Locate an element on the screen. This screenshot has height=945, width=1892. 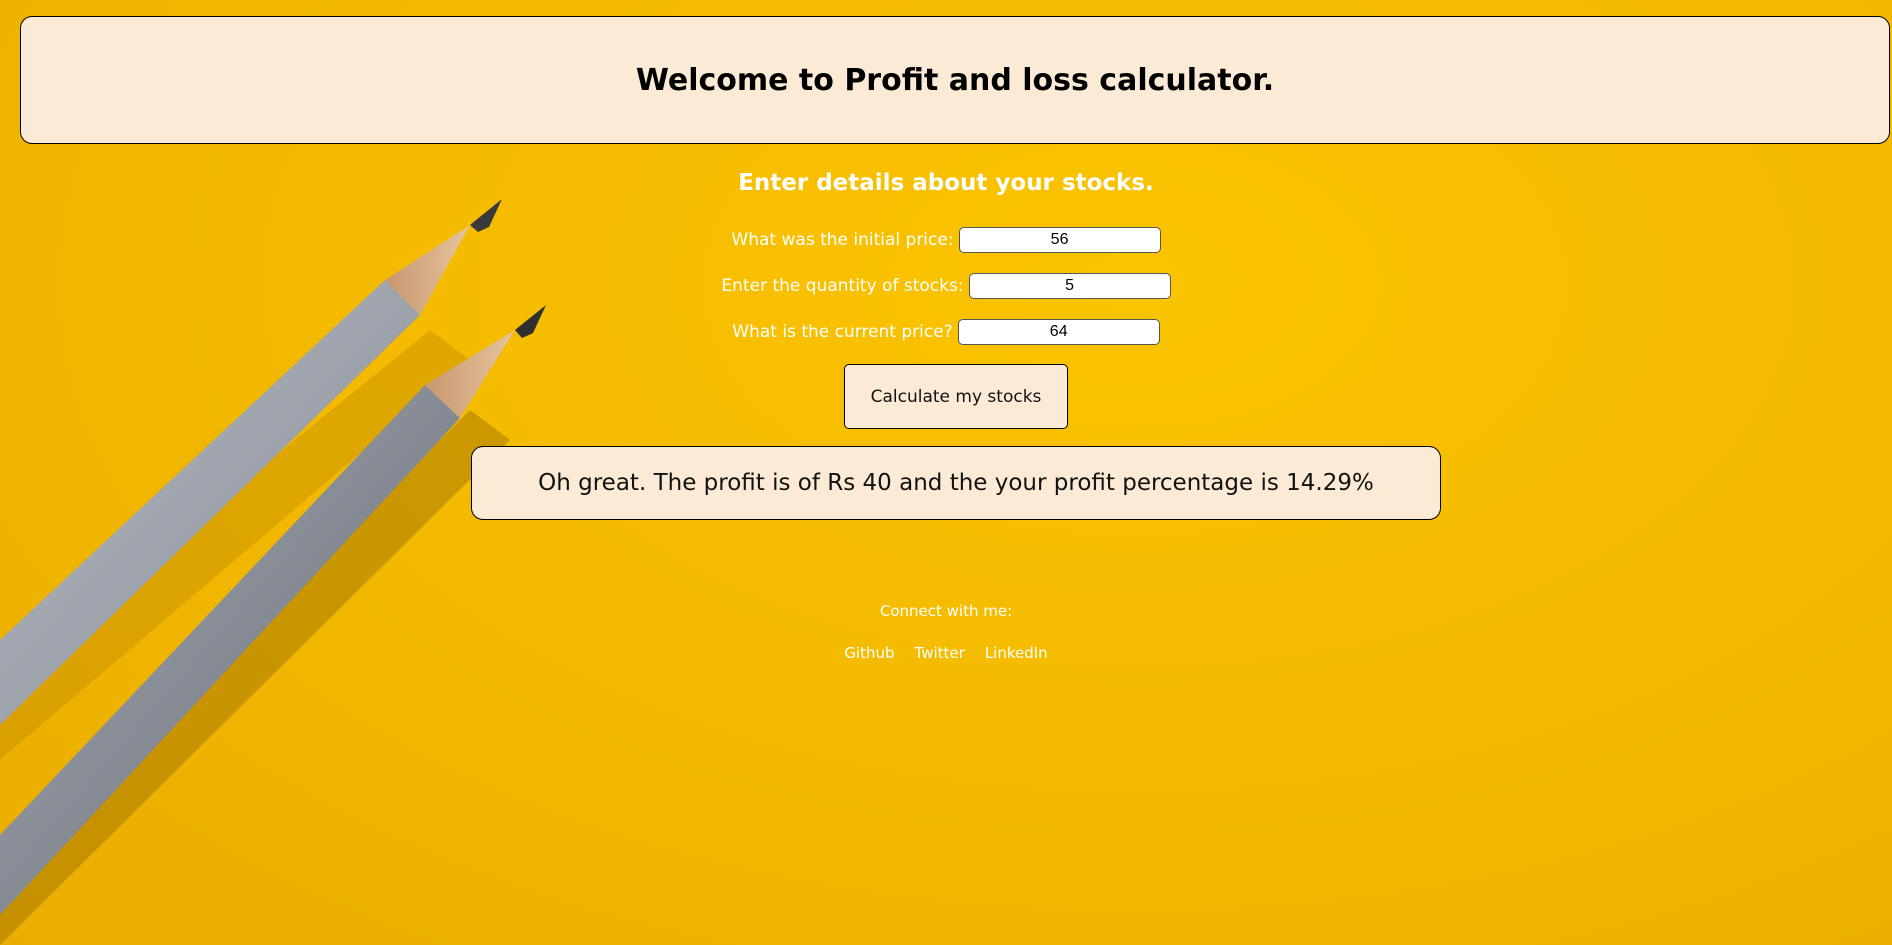
initial-price-label: What was the initial price: is located at coordinates (842, 240).